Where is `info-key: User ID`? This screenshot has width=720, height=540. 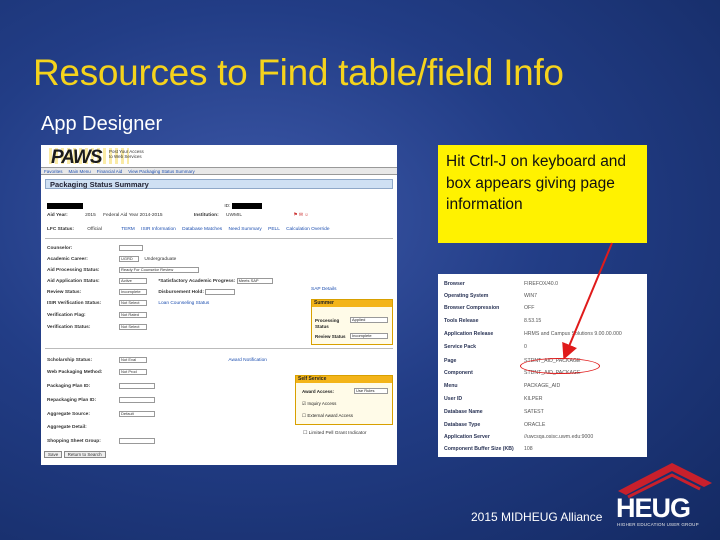 info-key: User ID is located at coordinates (453, 399).